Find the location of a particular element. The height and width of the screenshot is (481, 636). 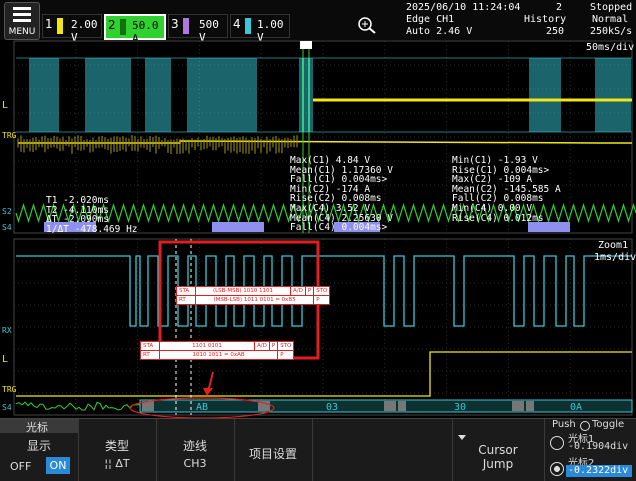

softkey-sublabel: Jump is located at coordinates (498, 464).